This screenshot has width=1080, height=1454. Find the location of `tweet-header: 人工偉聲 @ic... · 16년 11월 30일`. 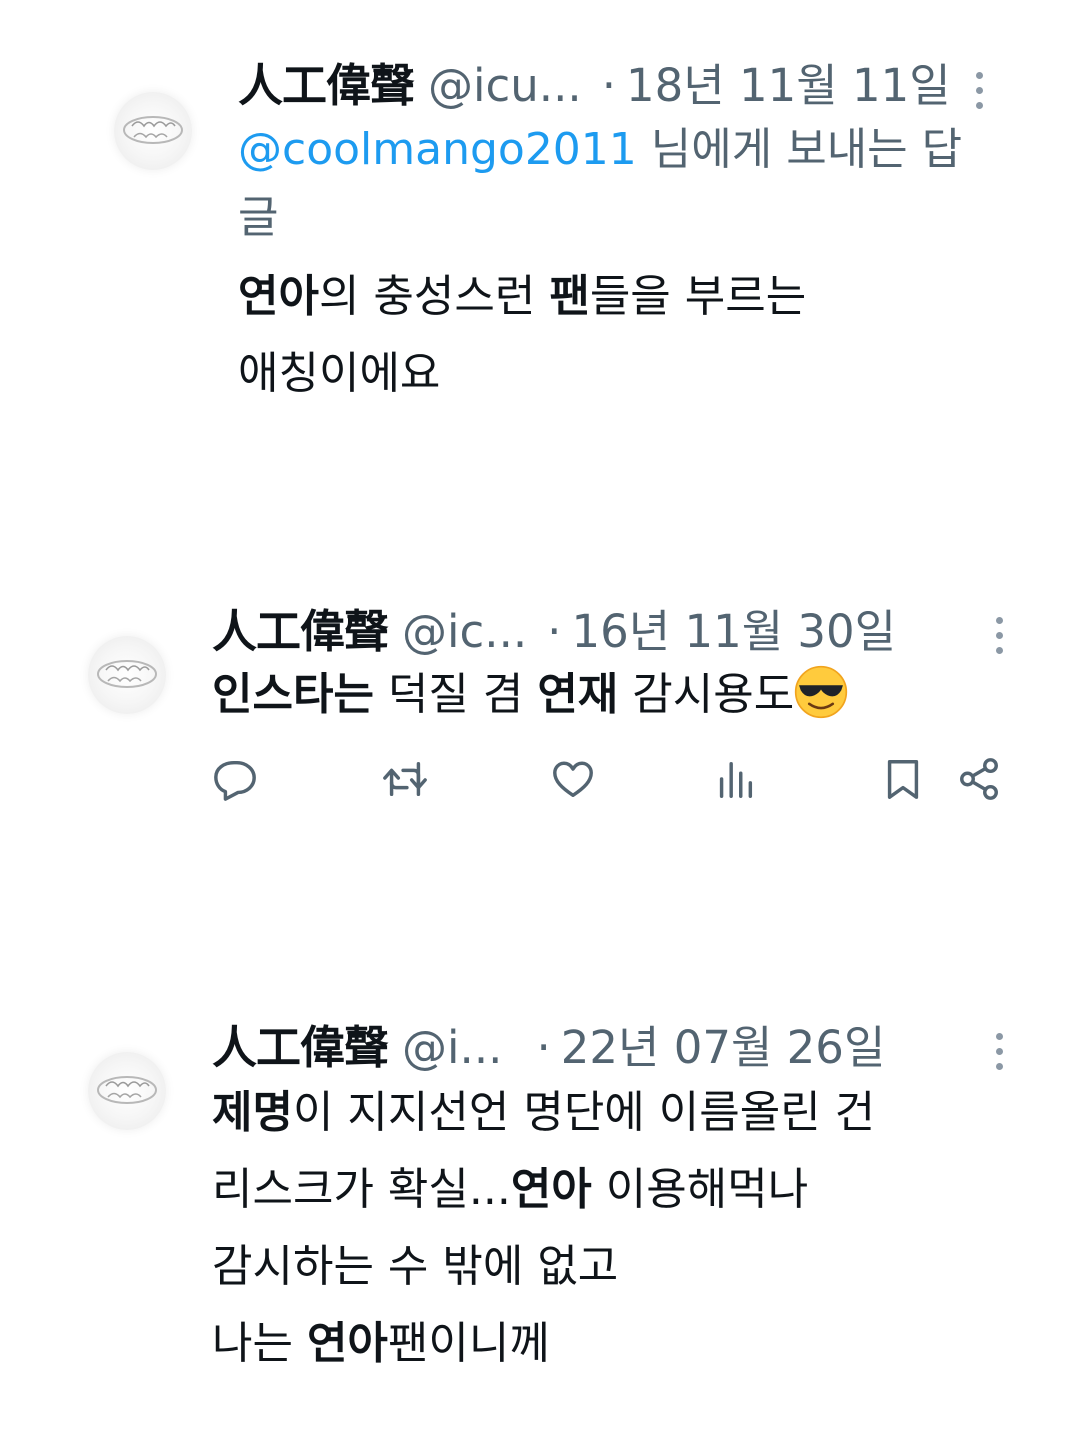

tweet-header: 人工偉聲 @ic... · 16년 11월 30일 is located at coordinates (554, 632).